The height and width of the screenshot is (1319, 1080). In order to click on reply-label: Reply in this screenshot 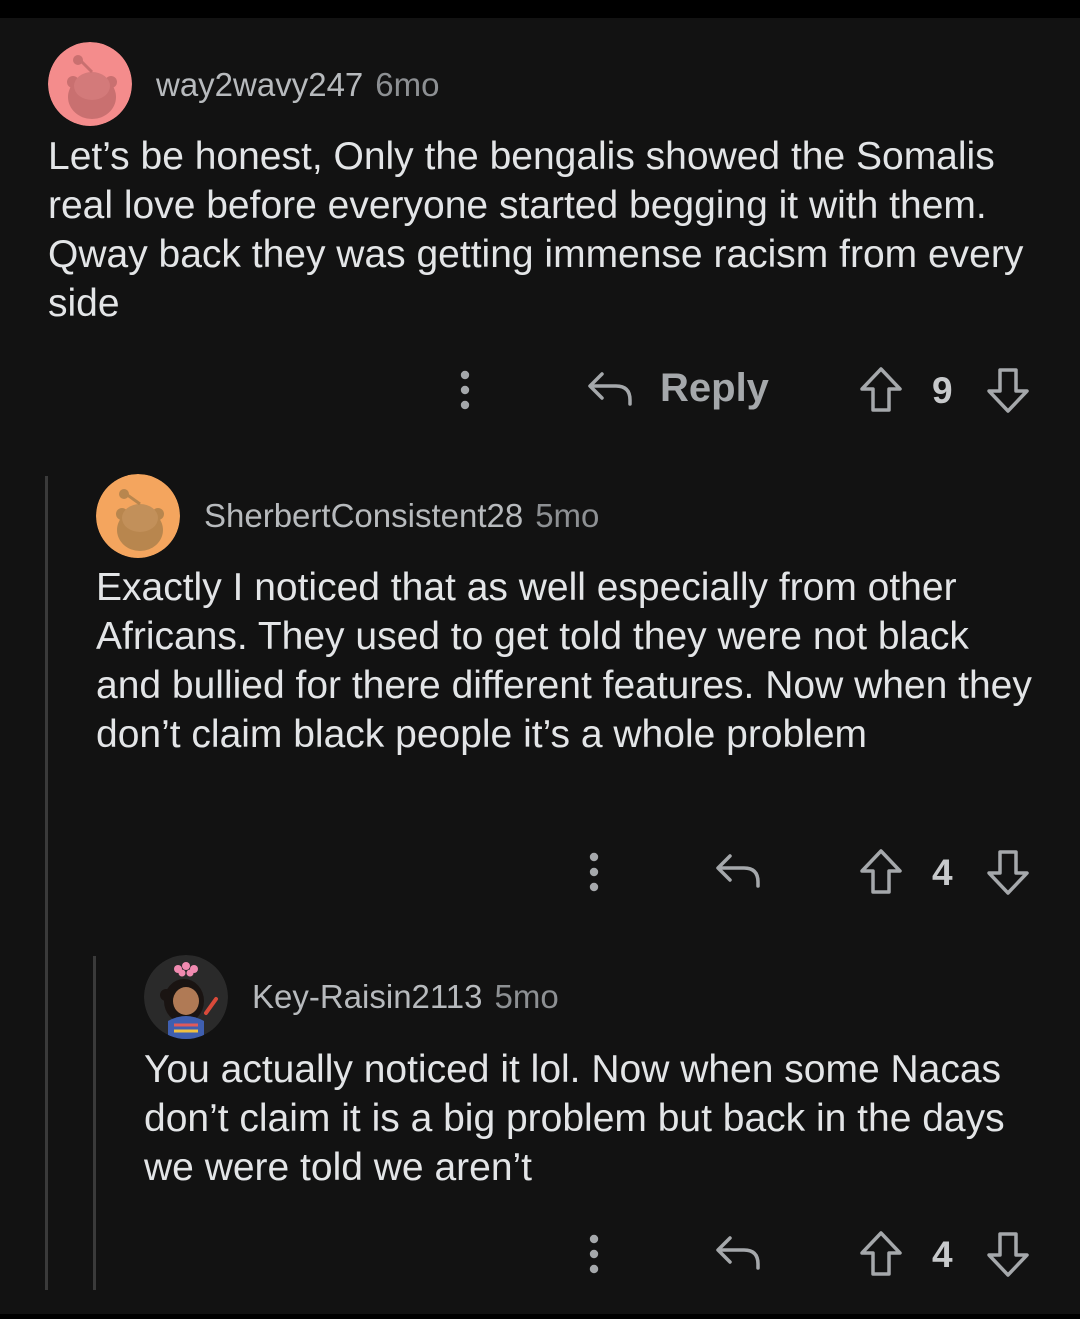, I will do `click(714, 387)`.